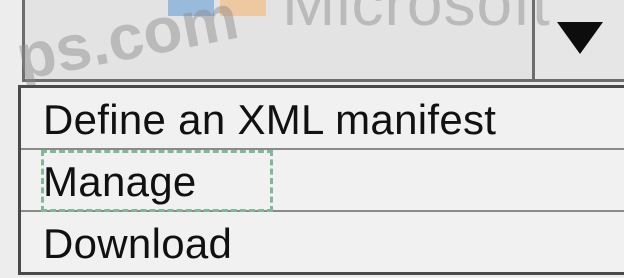  I want to click on option-label: Download, so click(138, 243).